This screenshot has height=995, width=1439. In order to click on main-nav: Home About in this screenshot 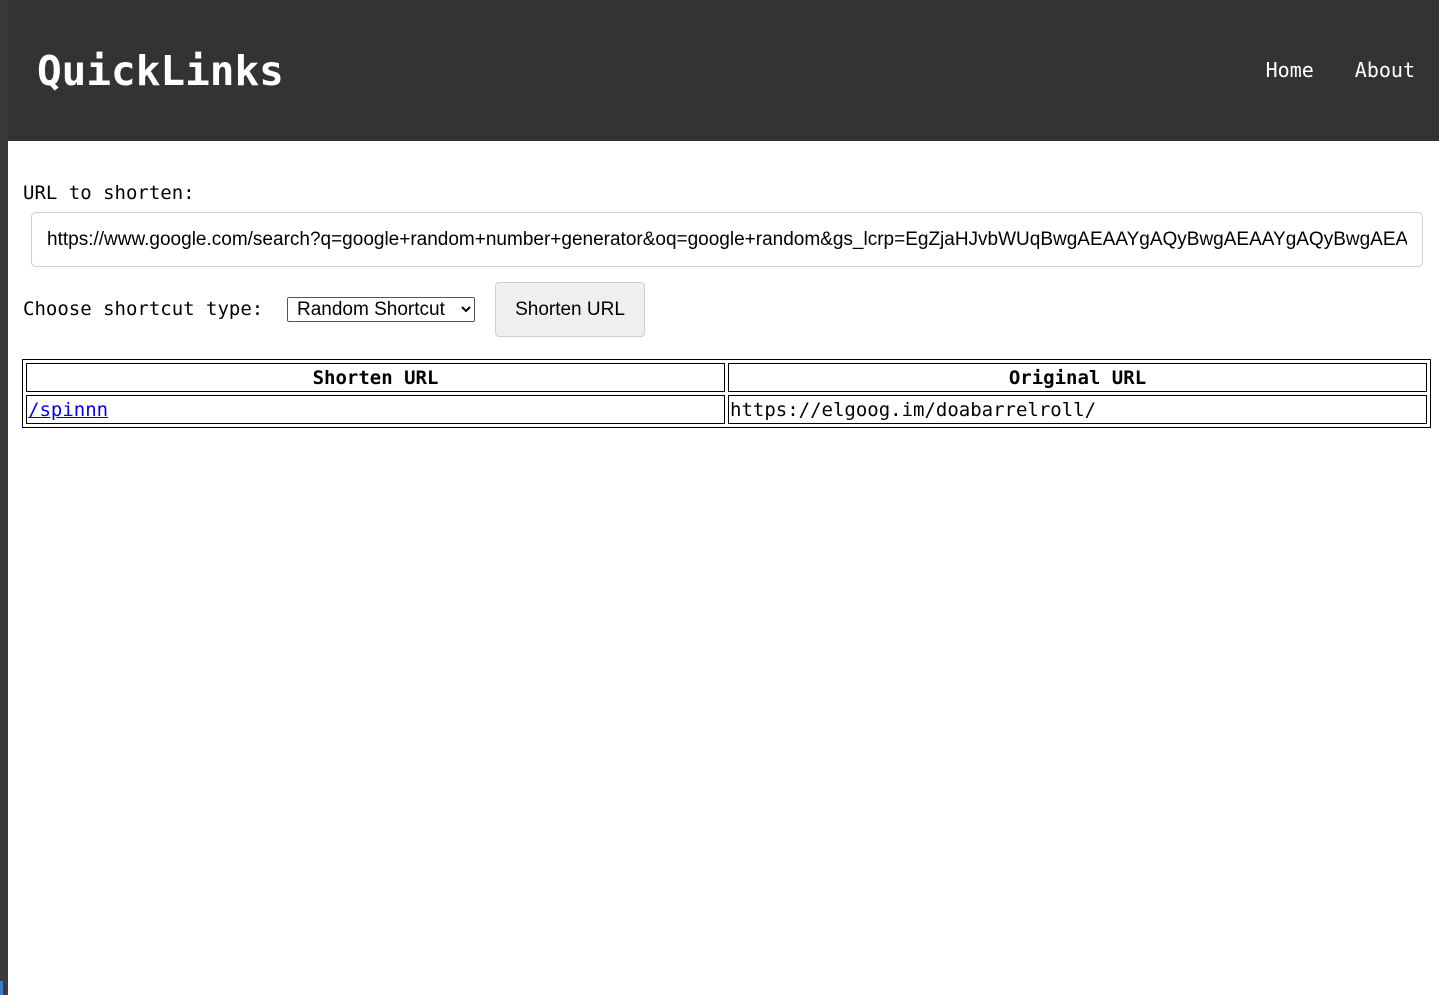, I will do `click(1340, 70)`.